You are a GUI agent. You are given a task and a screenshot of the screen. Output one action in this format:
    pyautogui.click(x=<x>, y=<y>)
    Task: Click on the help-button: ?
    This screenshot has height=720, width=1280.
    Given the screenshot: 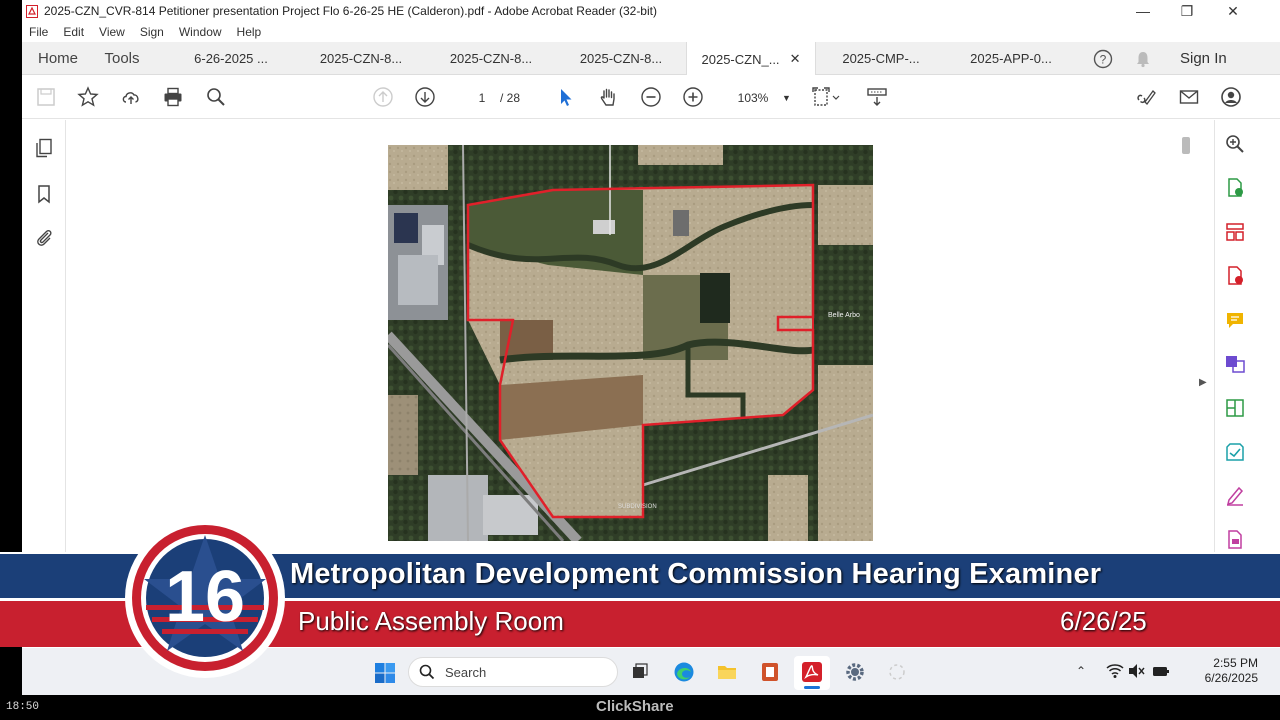 What is the action you would take?
    pyautogui.click(x=1103, y=58)
    